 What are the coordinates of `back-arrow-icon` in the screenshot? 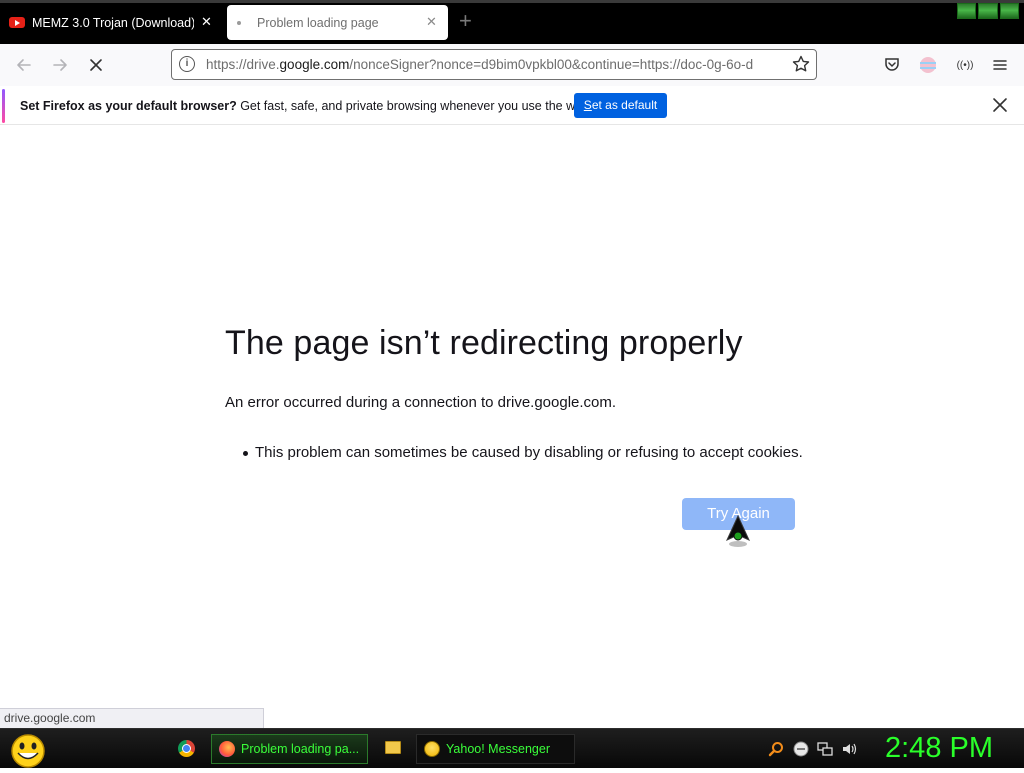 It's located at (24, 65).